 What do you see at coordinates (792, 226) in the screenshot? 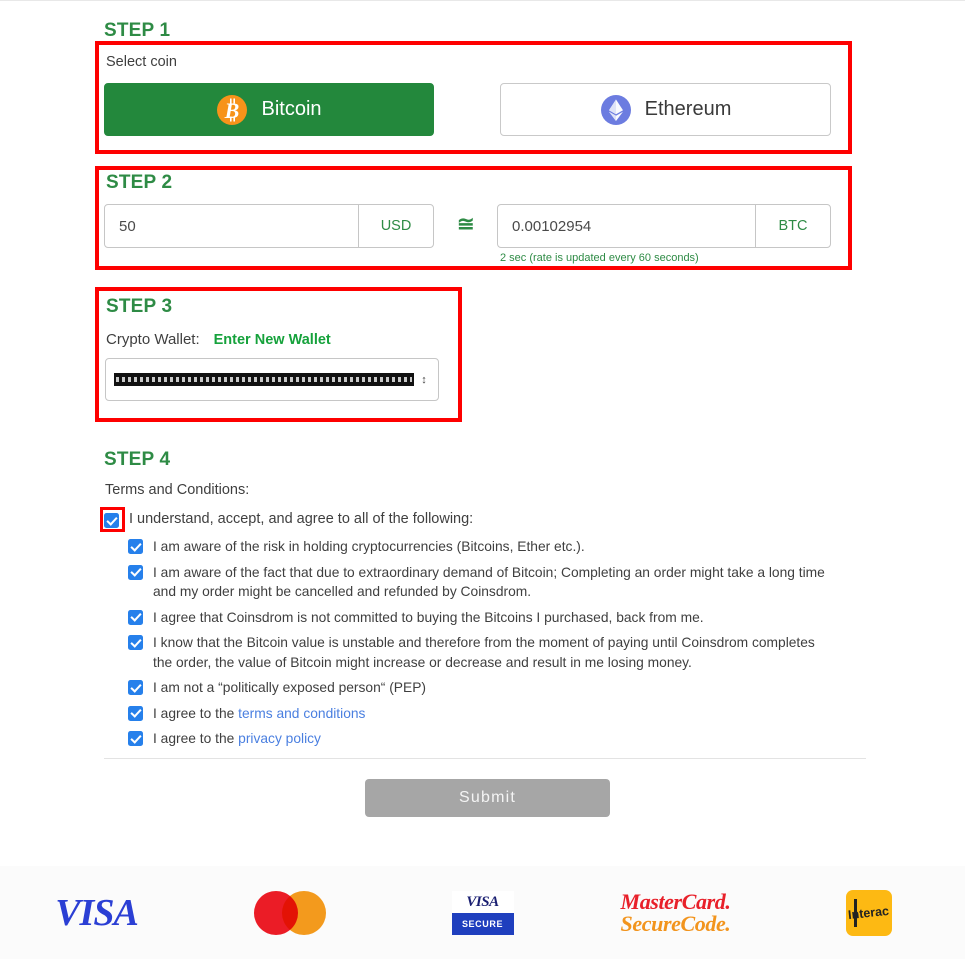
I see `crypto-currency-label: BTC` at bounding box center [792, 226].